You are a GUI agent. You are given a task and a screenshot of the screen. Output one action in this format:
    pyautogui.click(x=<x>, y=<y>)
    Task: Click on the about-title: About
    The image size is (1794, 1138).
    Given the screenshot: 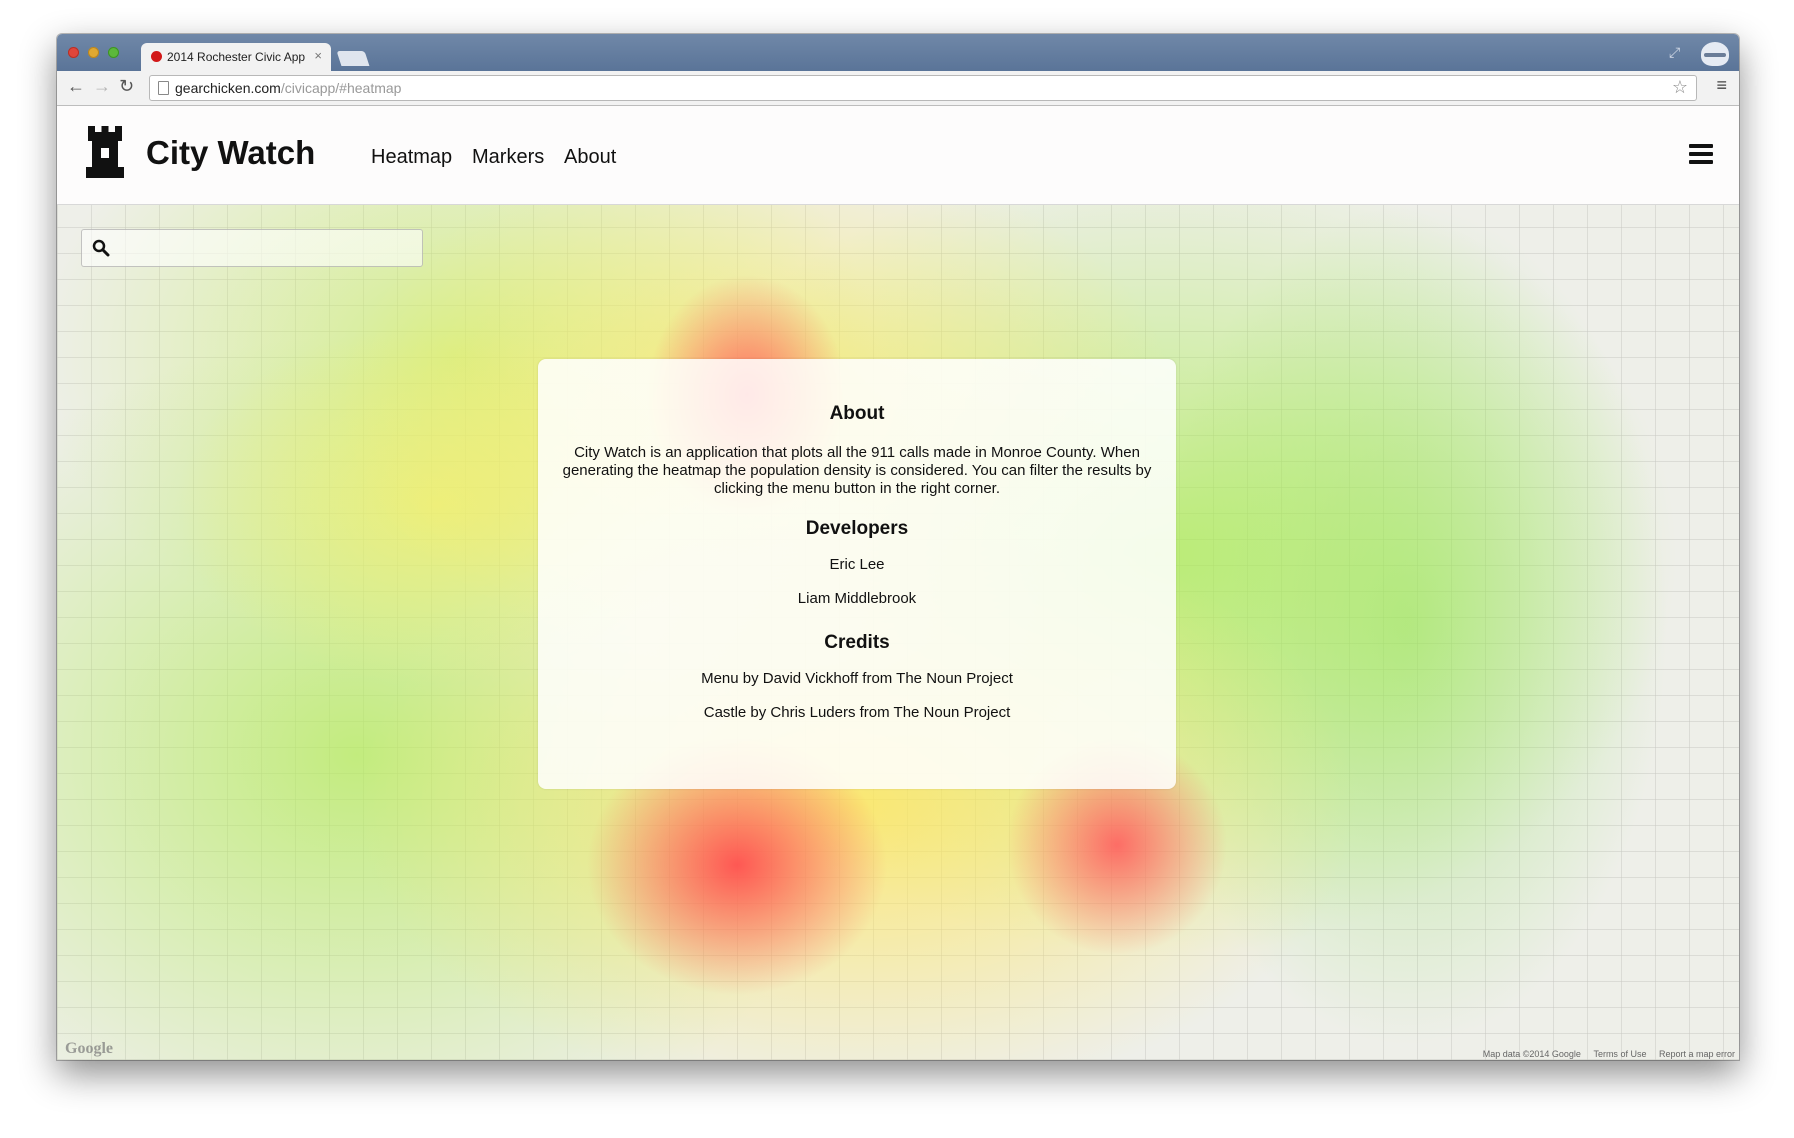 What is the action you would take?
    pyautogui.click(x=857, y=413)
    